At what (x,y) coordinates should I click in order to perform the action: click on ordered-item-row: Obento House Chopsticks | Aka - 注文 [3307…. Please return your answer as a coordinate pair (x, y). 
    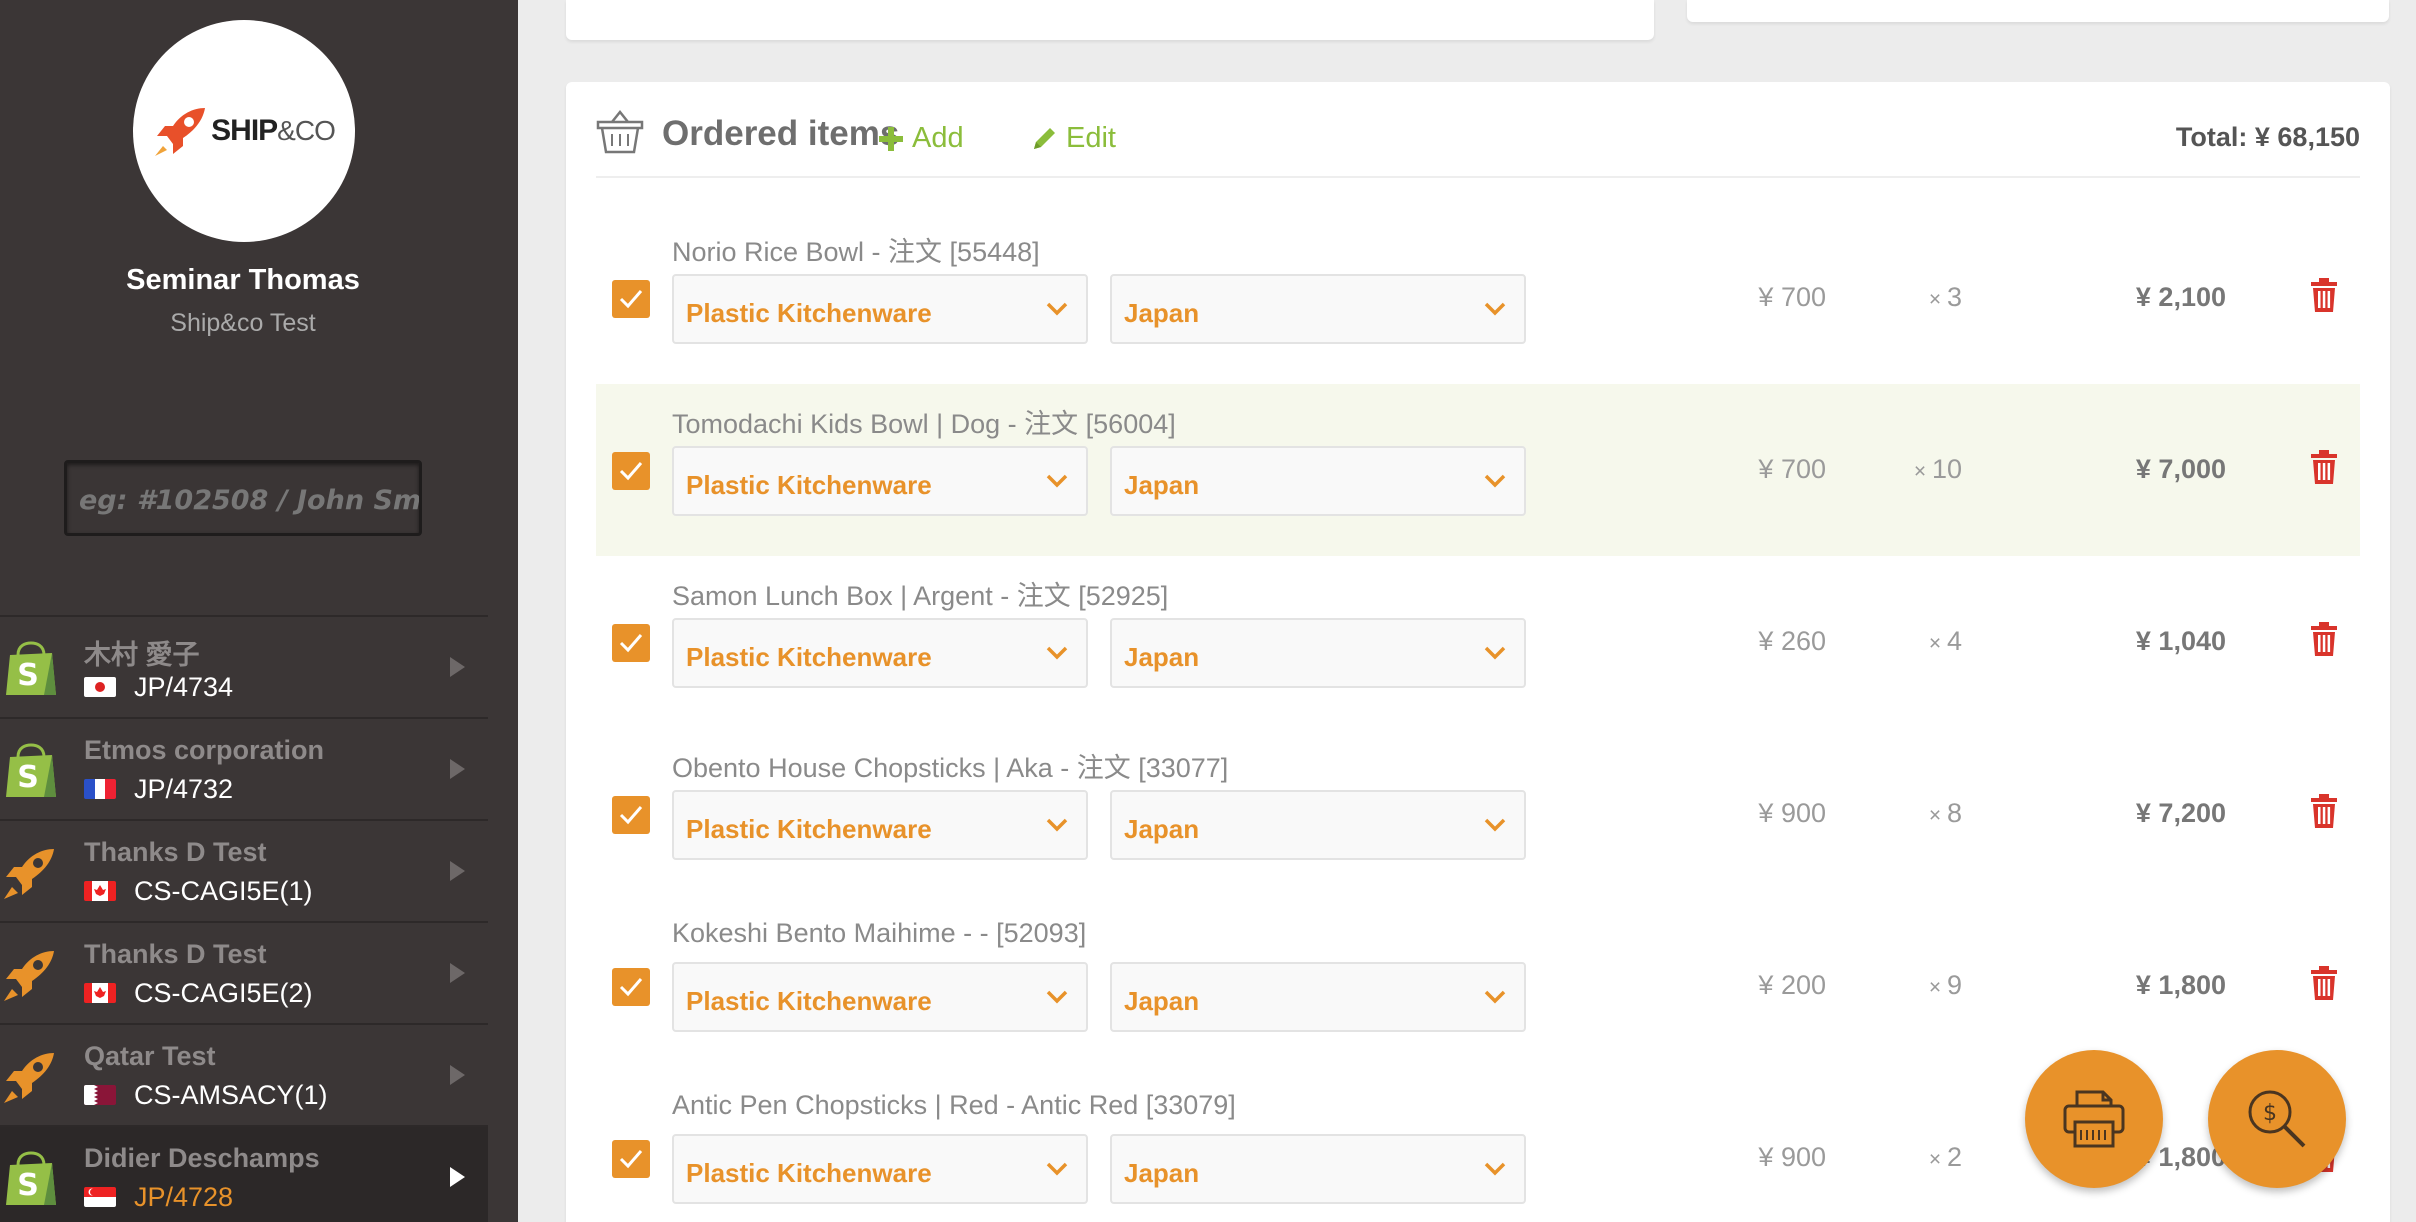
    Looking at the image, I should click on (1478, 814).